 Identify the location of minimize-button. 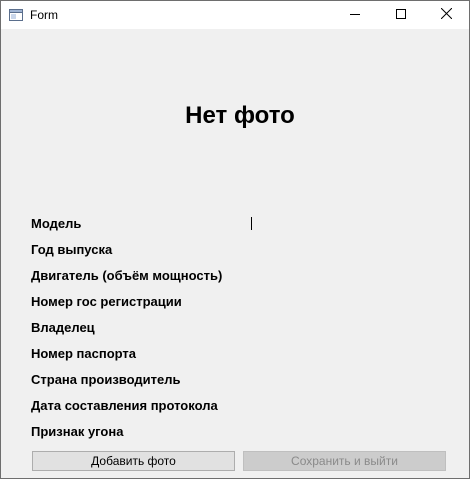
(355, 15).